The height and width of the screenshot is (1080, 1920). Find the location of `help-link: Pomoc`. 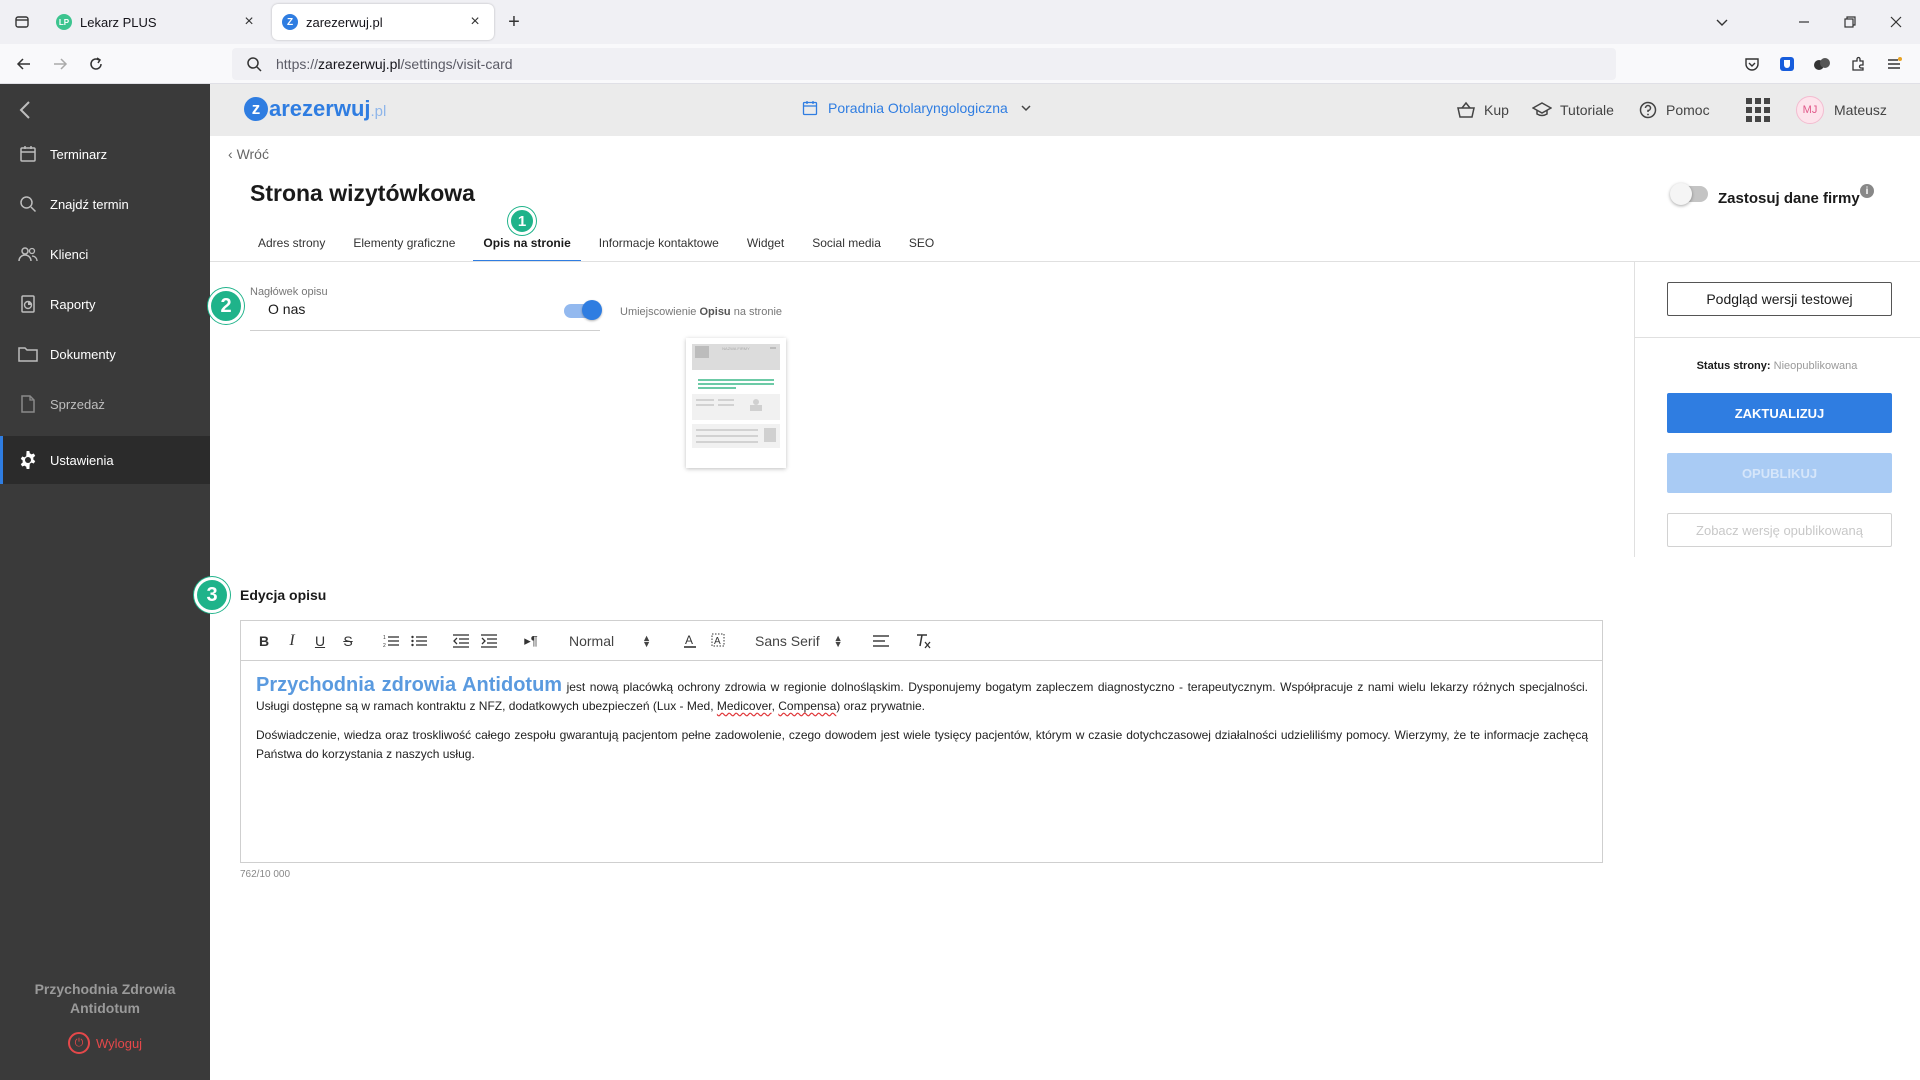

help-link: Pomoc is located at coordinates (1674, 110).